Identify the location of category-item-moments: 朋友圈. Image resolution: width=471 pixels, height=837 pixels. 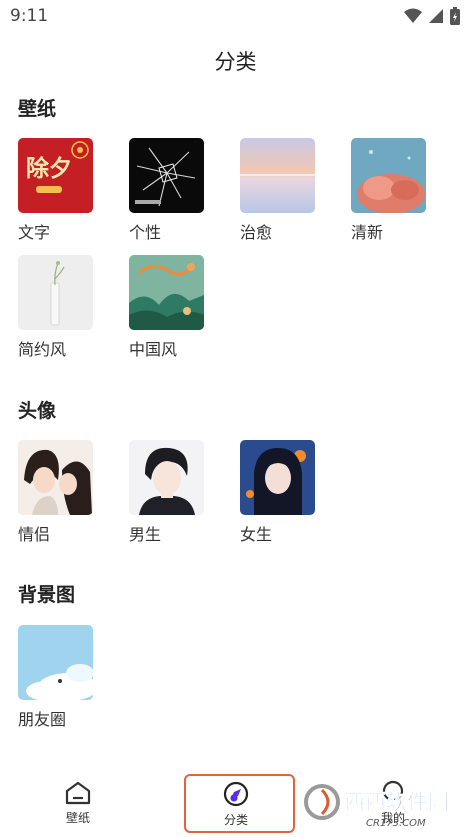
(56, 677).